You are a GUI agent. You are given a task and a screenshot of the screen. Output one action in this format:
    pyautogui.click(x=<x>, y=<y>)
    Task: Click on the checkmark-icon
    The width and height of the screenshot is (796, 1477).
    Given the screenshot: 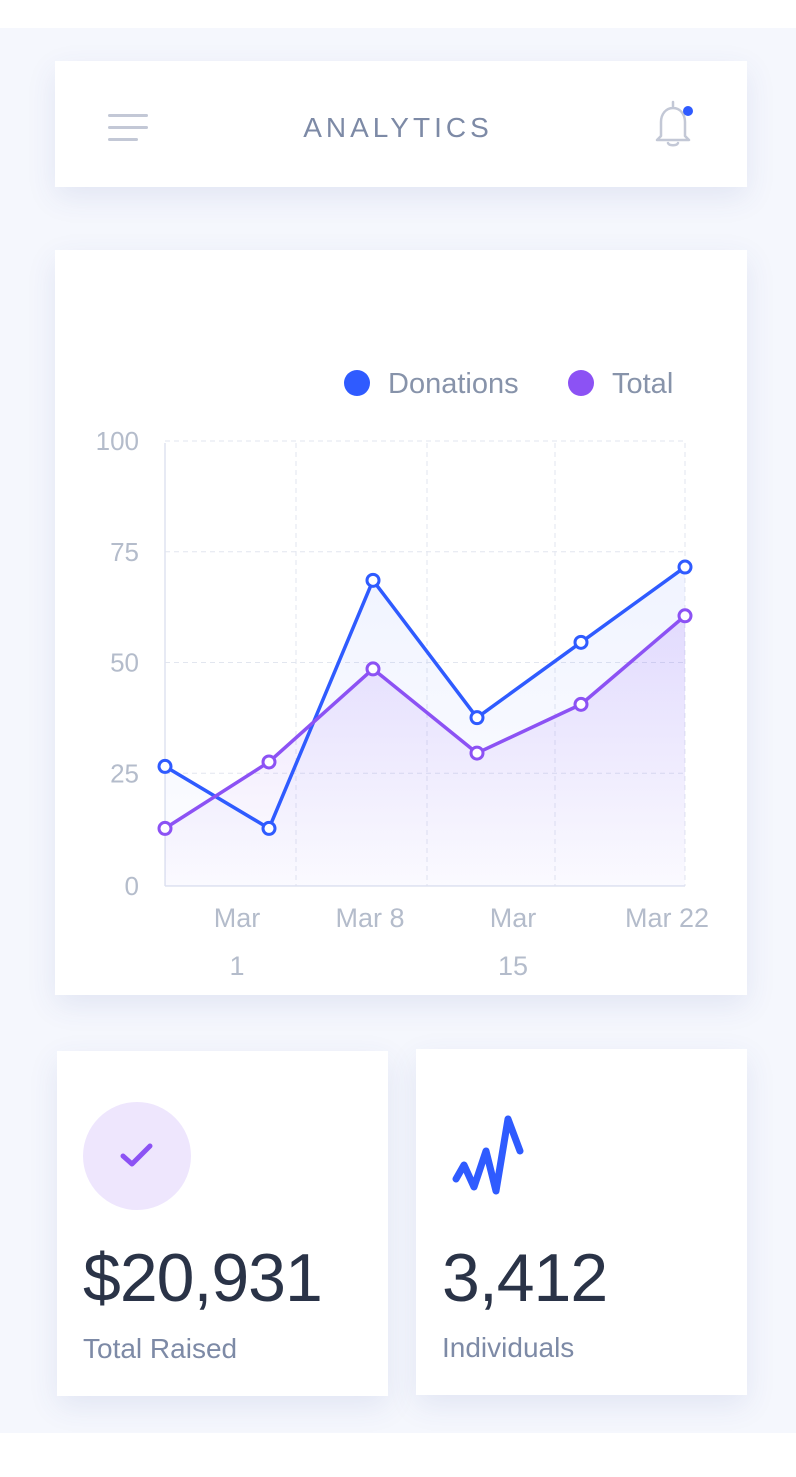 What is the action you would take?
    pyautogui.click(x=136, y=1155)
    